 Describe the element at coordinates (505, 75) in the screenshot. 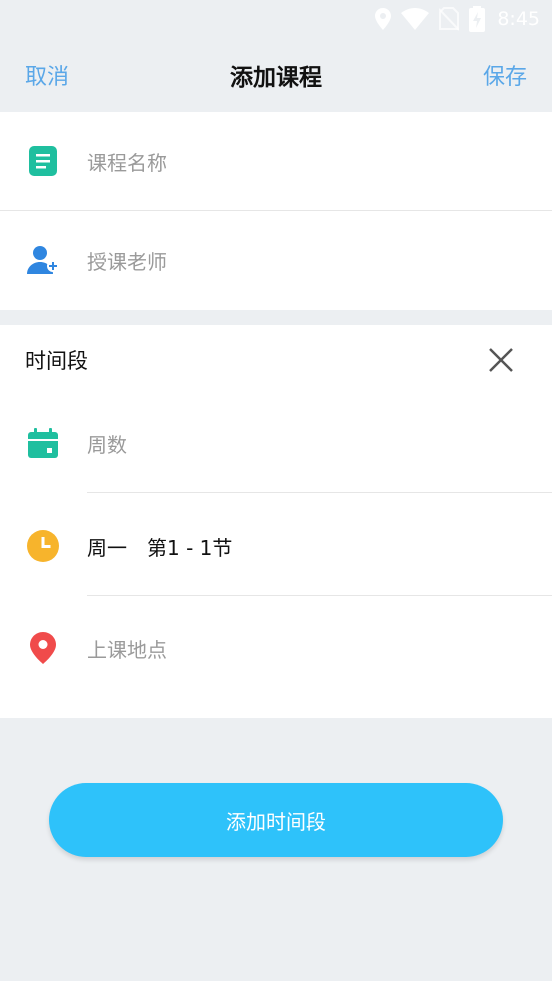

I see `save-button: 保存` at that location.